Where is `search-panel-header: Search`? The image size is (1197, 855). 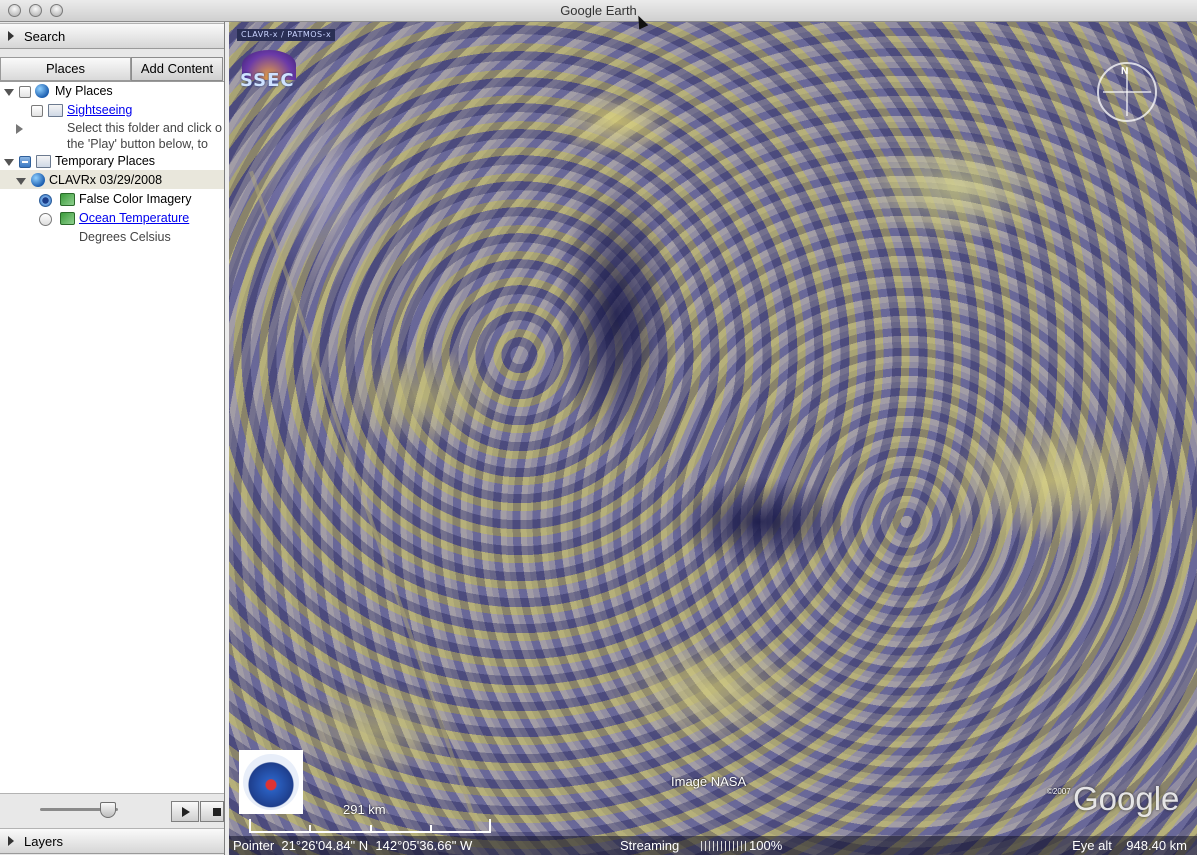 search-panel-header: Search is located at coordinates (112, 36).